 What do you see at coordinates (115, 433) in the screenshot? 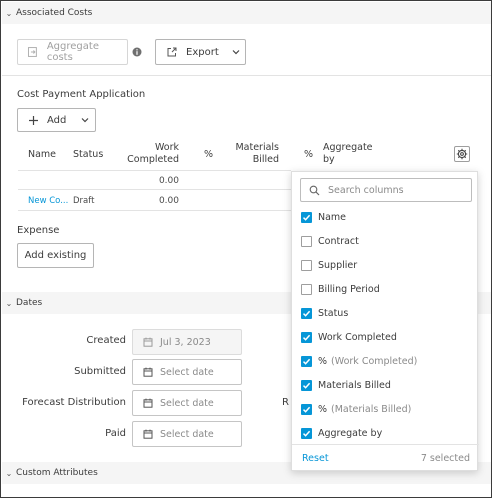
I see `paid-label: Paid` at bounding box center [115, 433].